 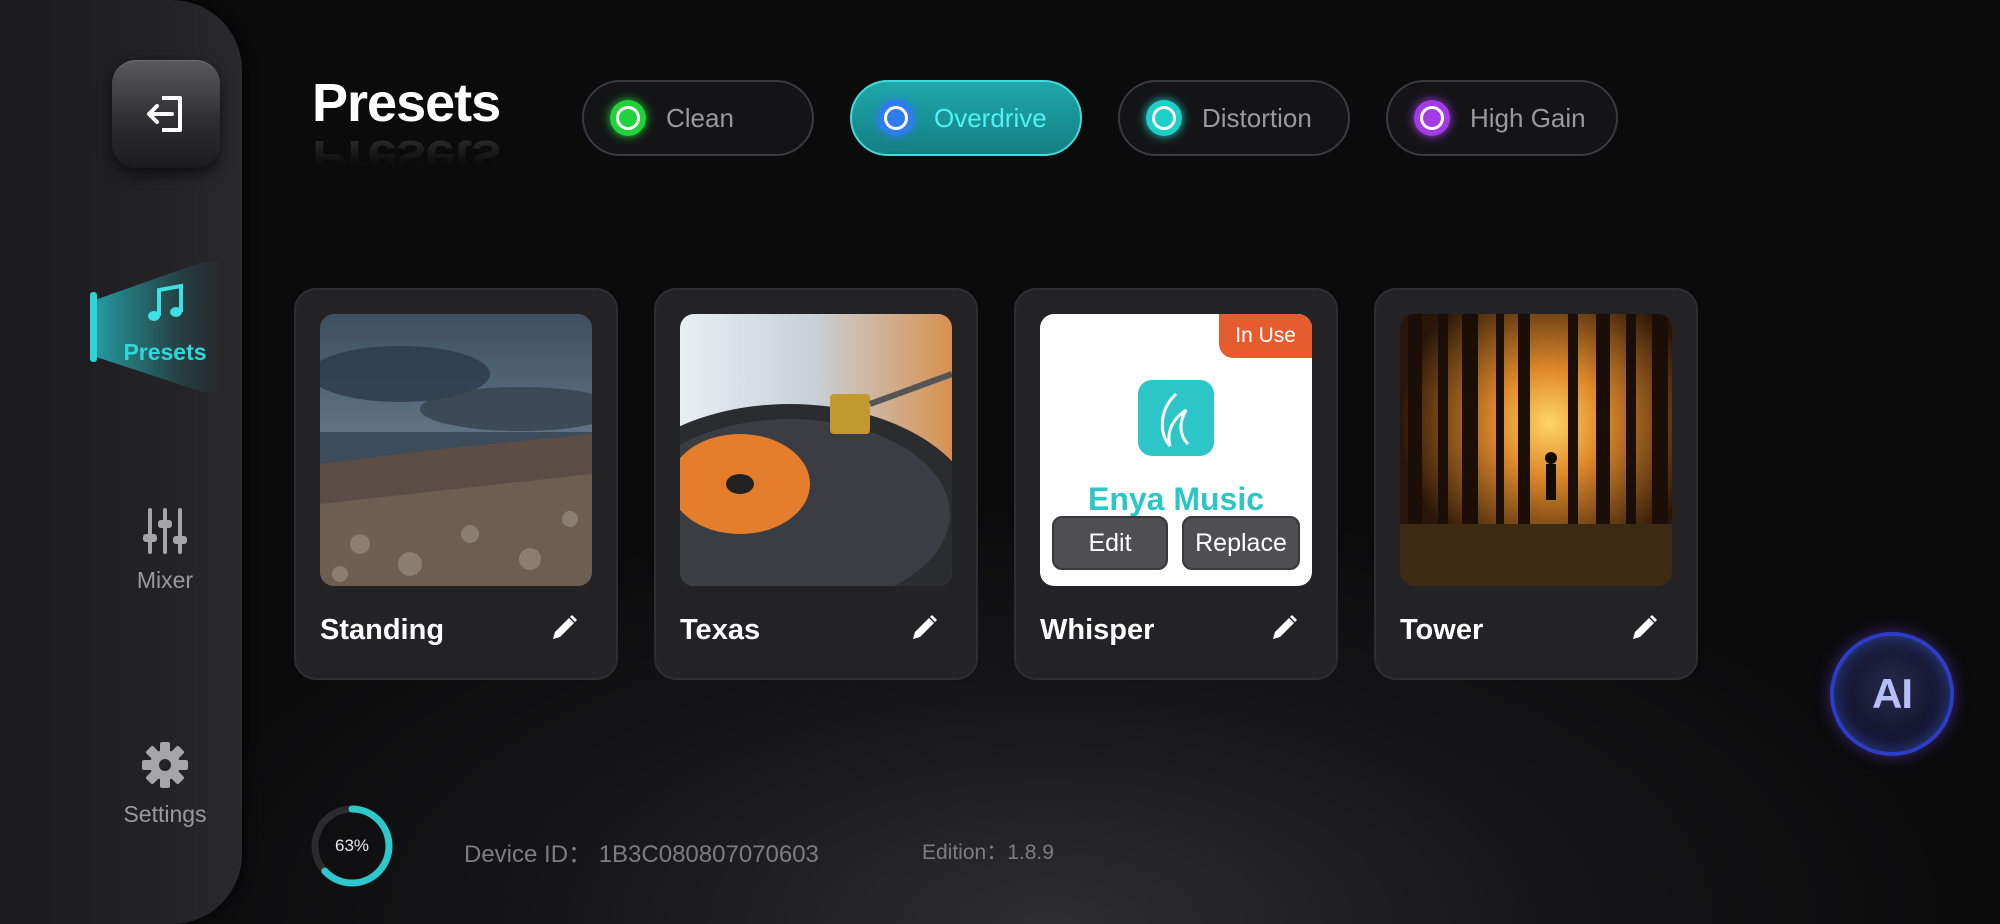 I want to click on tab-label: Distortion, so click(x=1257, y=117).